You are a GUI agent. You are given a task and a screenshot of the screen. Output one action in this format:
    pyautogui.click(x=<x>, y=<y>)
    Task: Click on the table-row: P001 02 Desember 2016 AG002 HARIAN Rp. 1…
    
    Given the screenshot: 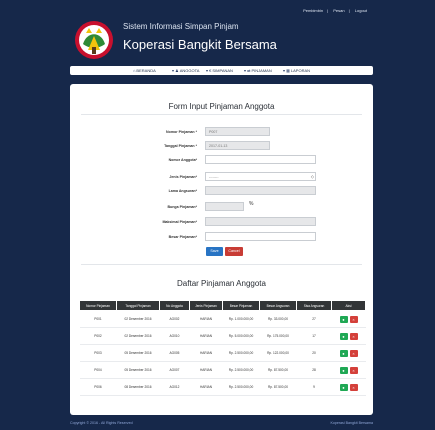 What is the action you would take?
    pyautogui.click(x=222, y=319)
    